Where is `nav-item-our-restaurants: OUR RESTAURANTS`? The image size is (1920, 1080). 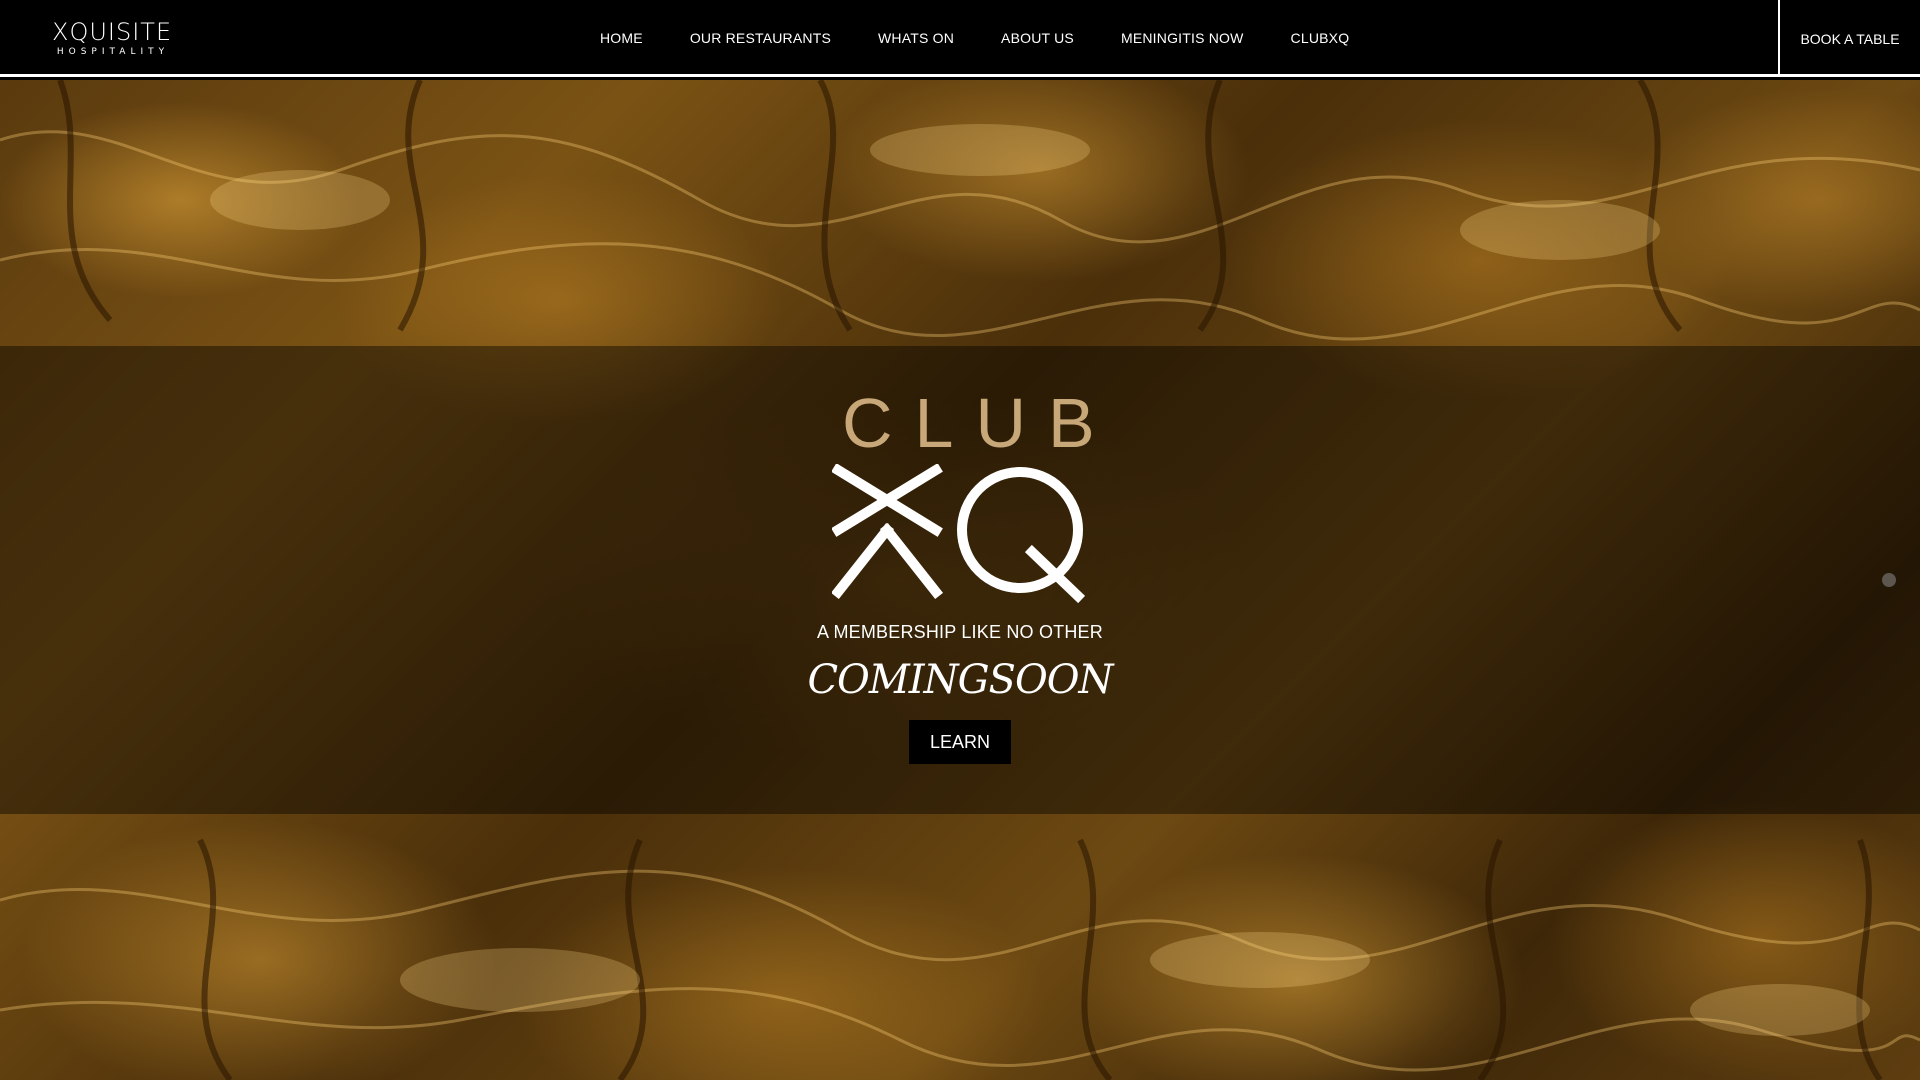 nav-item-our-restaurants: OUR RESTAURANTS is located at coordinates (760, 38).